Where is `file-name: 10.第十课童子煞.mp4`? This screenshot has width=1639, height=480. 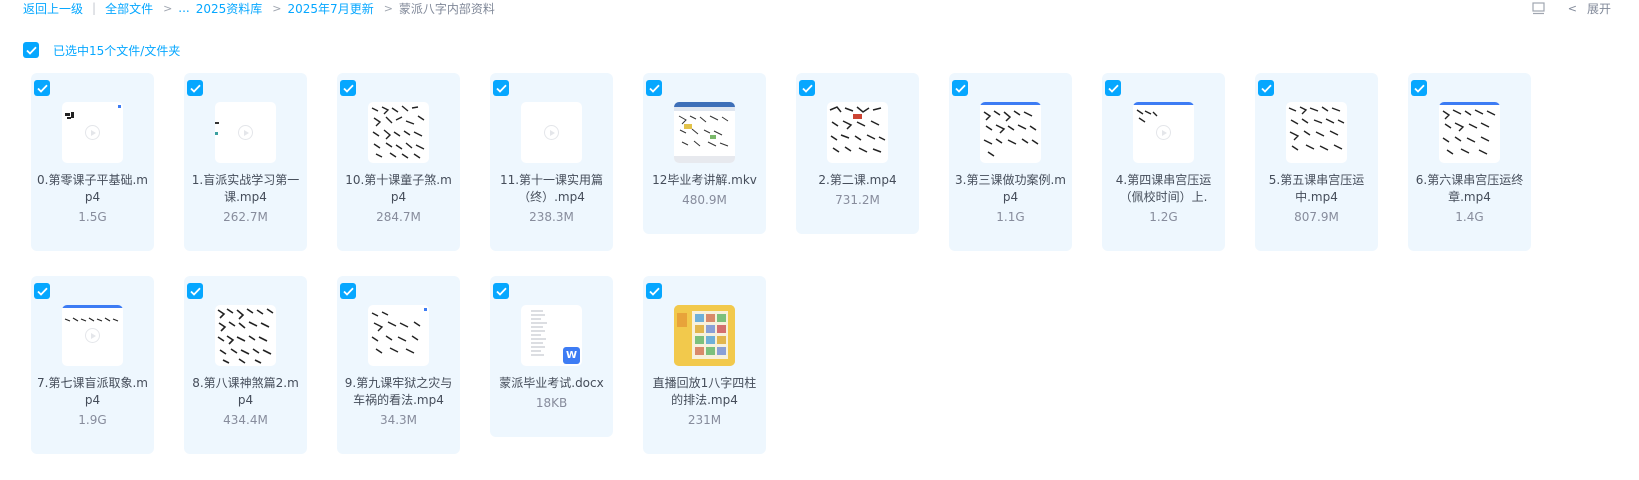
file-name: 10.第十课童子煞.mp4 is located at coordinates (398, 188).